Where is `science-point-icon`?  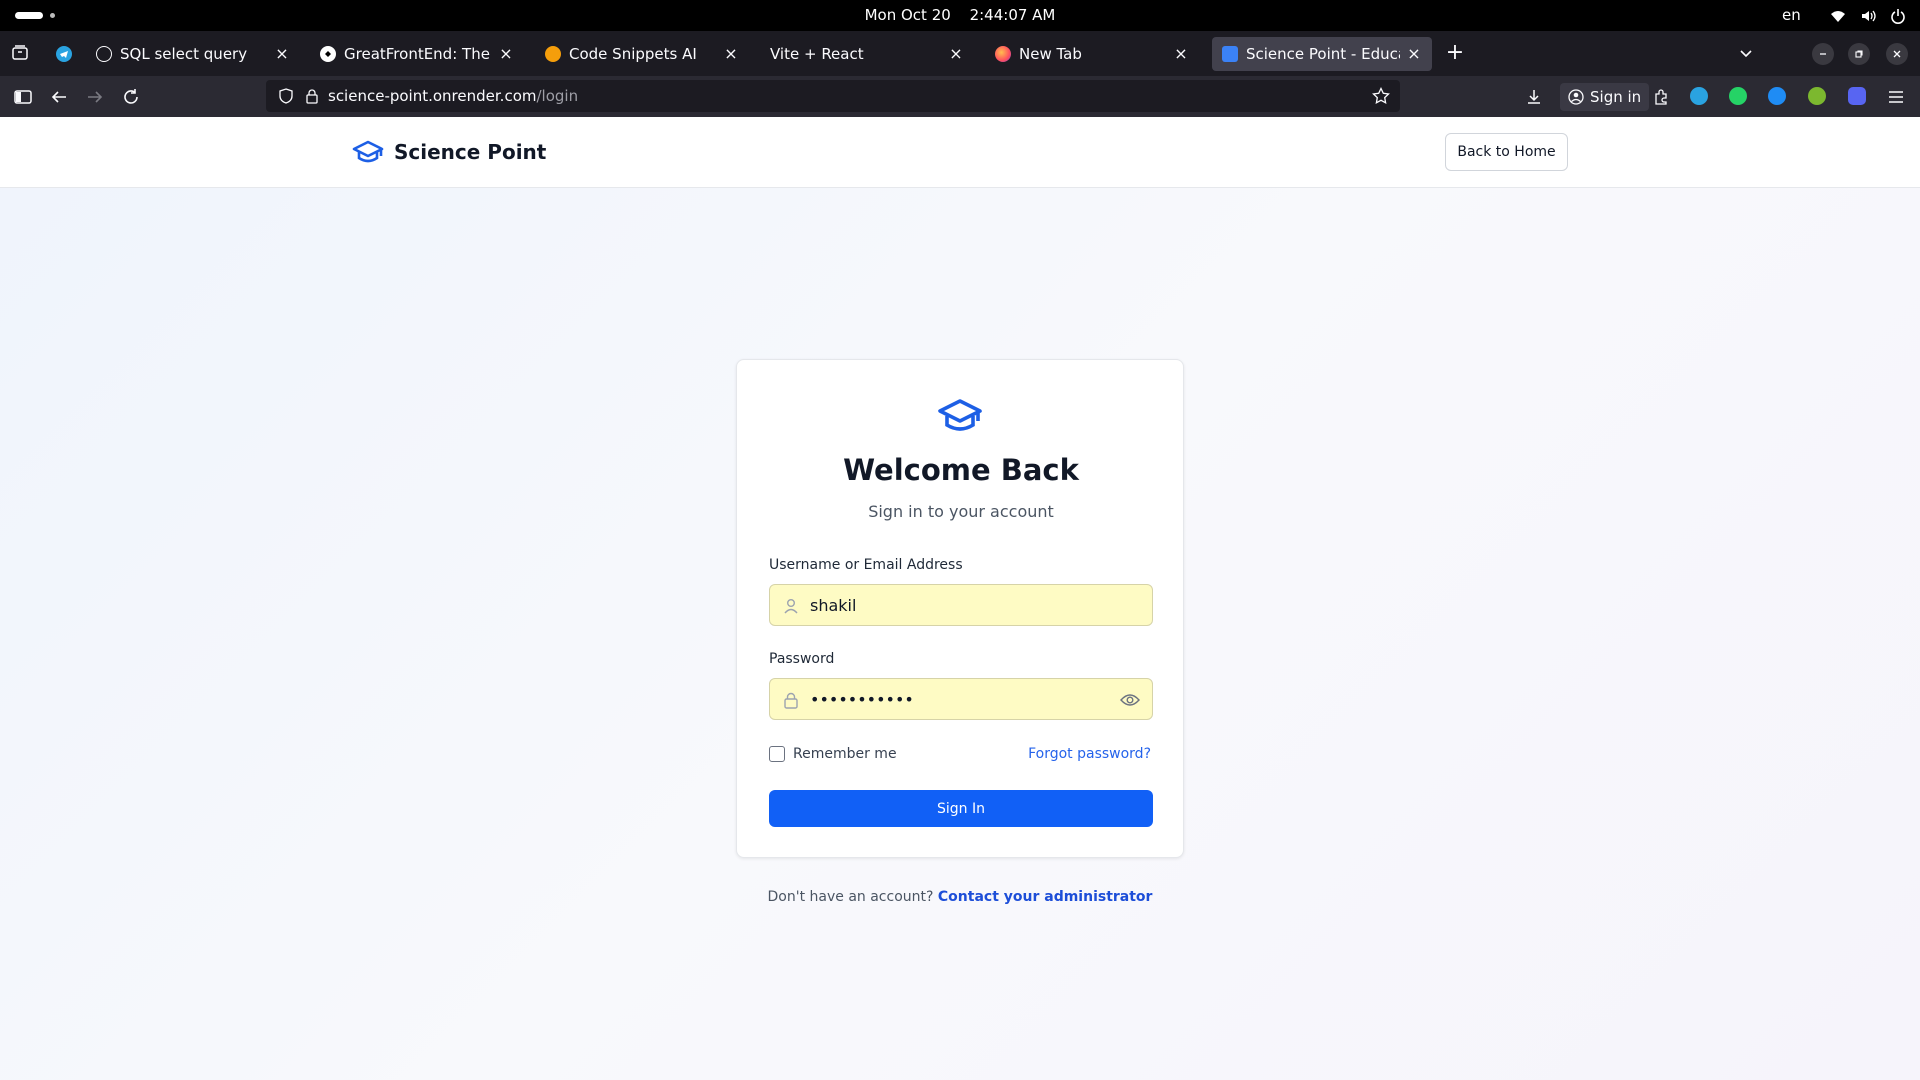 science-point-icon is located at coordinates (1230, 54).